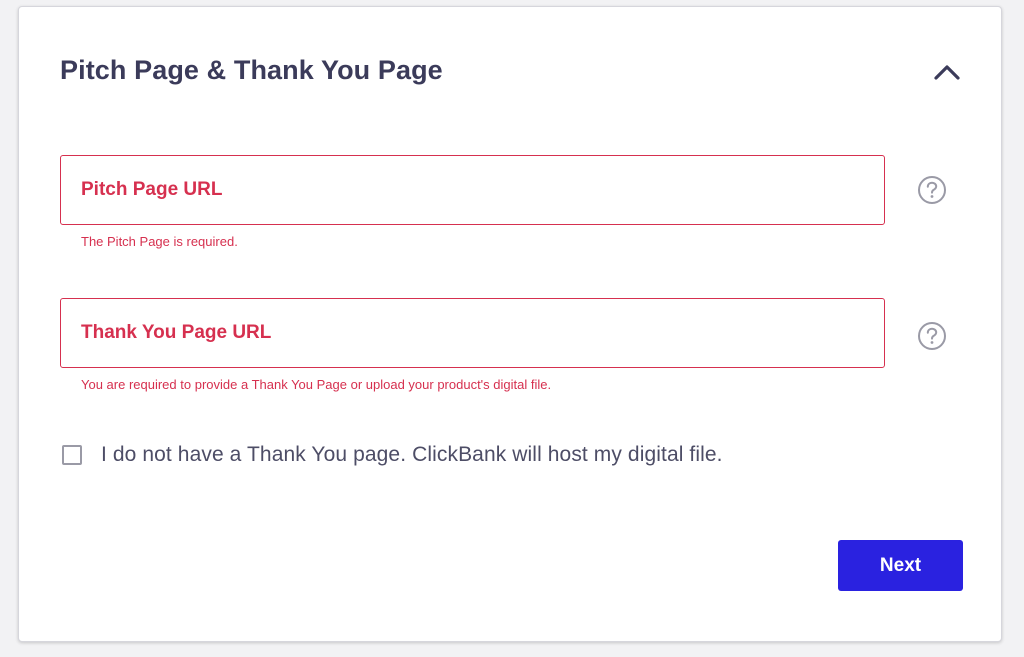 This screenshot has width=1024, height=657. I want to click on pitch-page-url-input, so click(471, 190).